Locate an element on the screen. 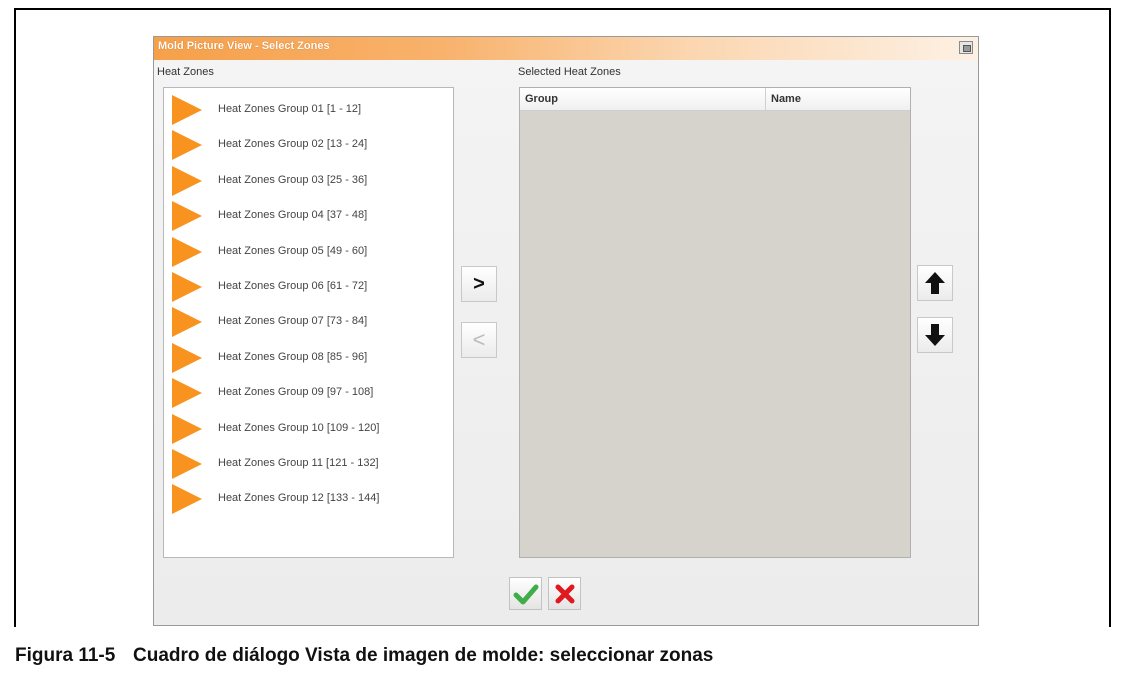  ok-button is located at coordinates (525, 593).